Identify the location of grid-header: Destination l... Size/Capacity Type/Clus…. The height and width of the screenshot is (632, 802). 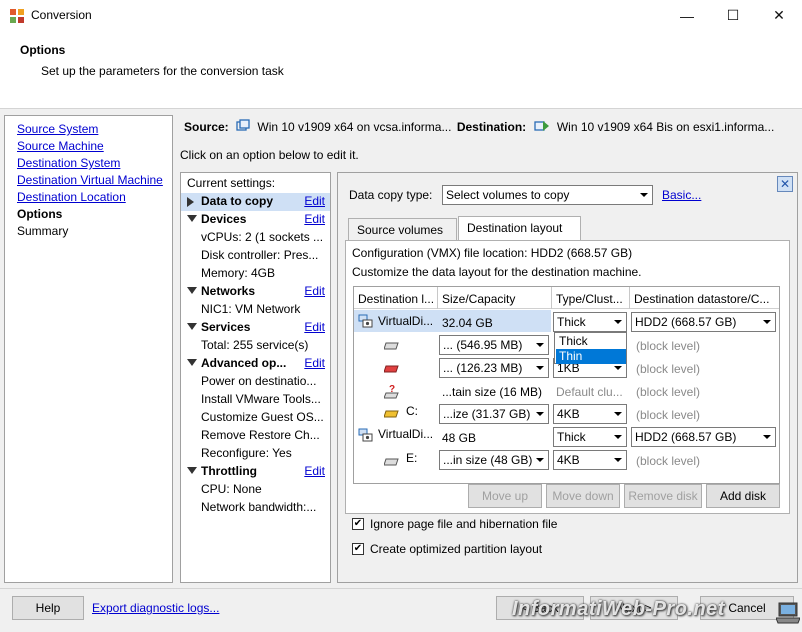
(566, 298).